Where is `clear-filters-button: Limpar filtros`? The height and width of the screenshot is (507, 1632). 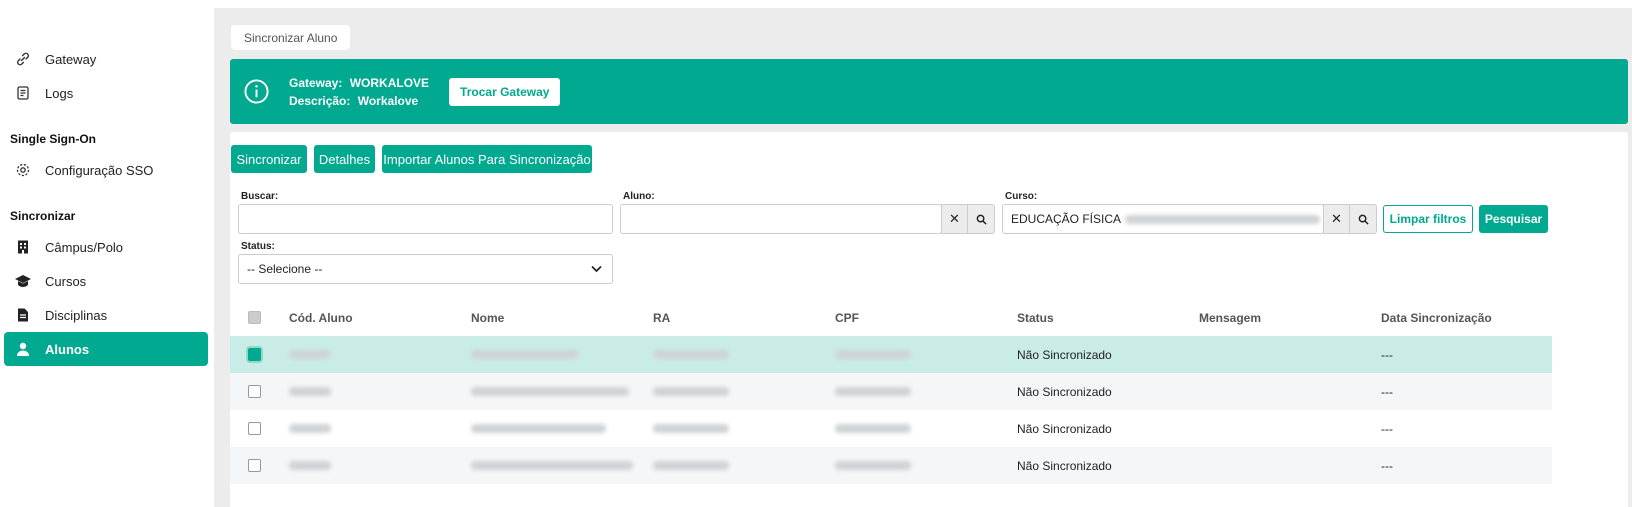 clear-filters-button: Limpar filtros is located at coordinates (1428, 219).